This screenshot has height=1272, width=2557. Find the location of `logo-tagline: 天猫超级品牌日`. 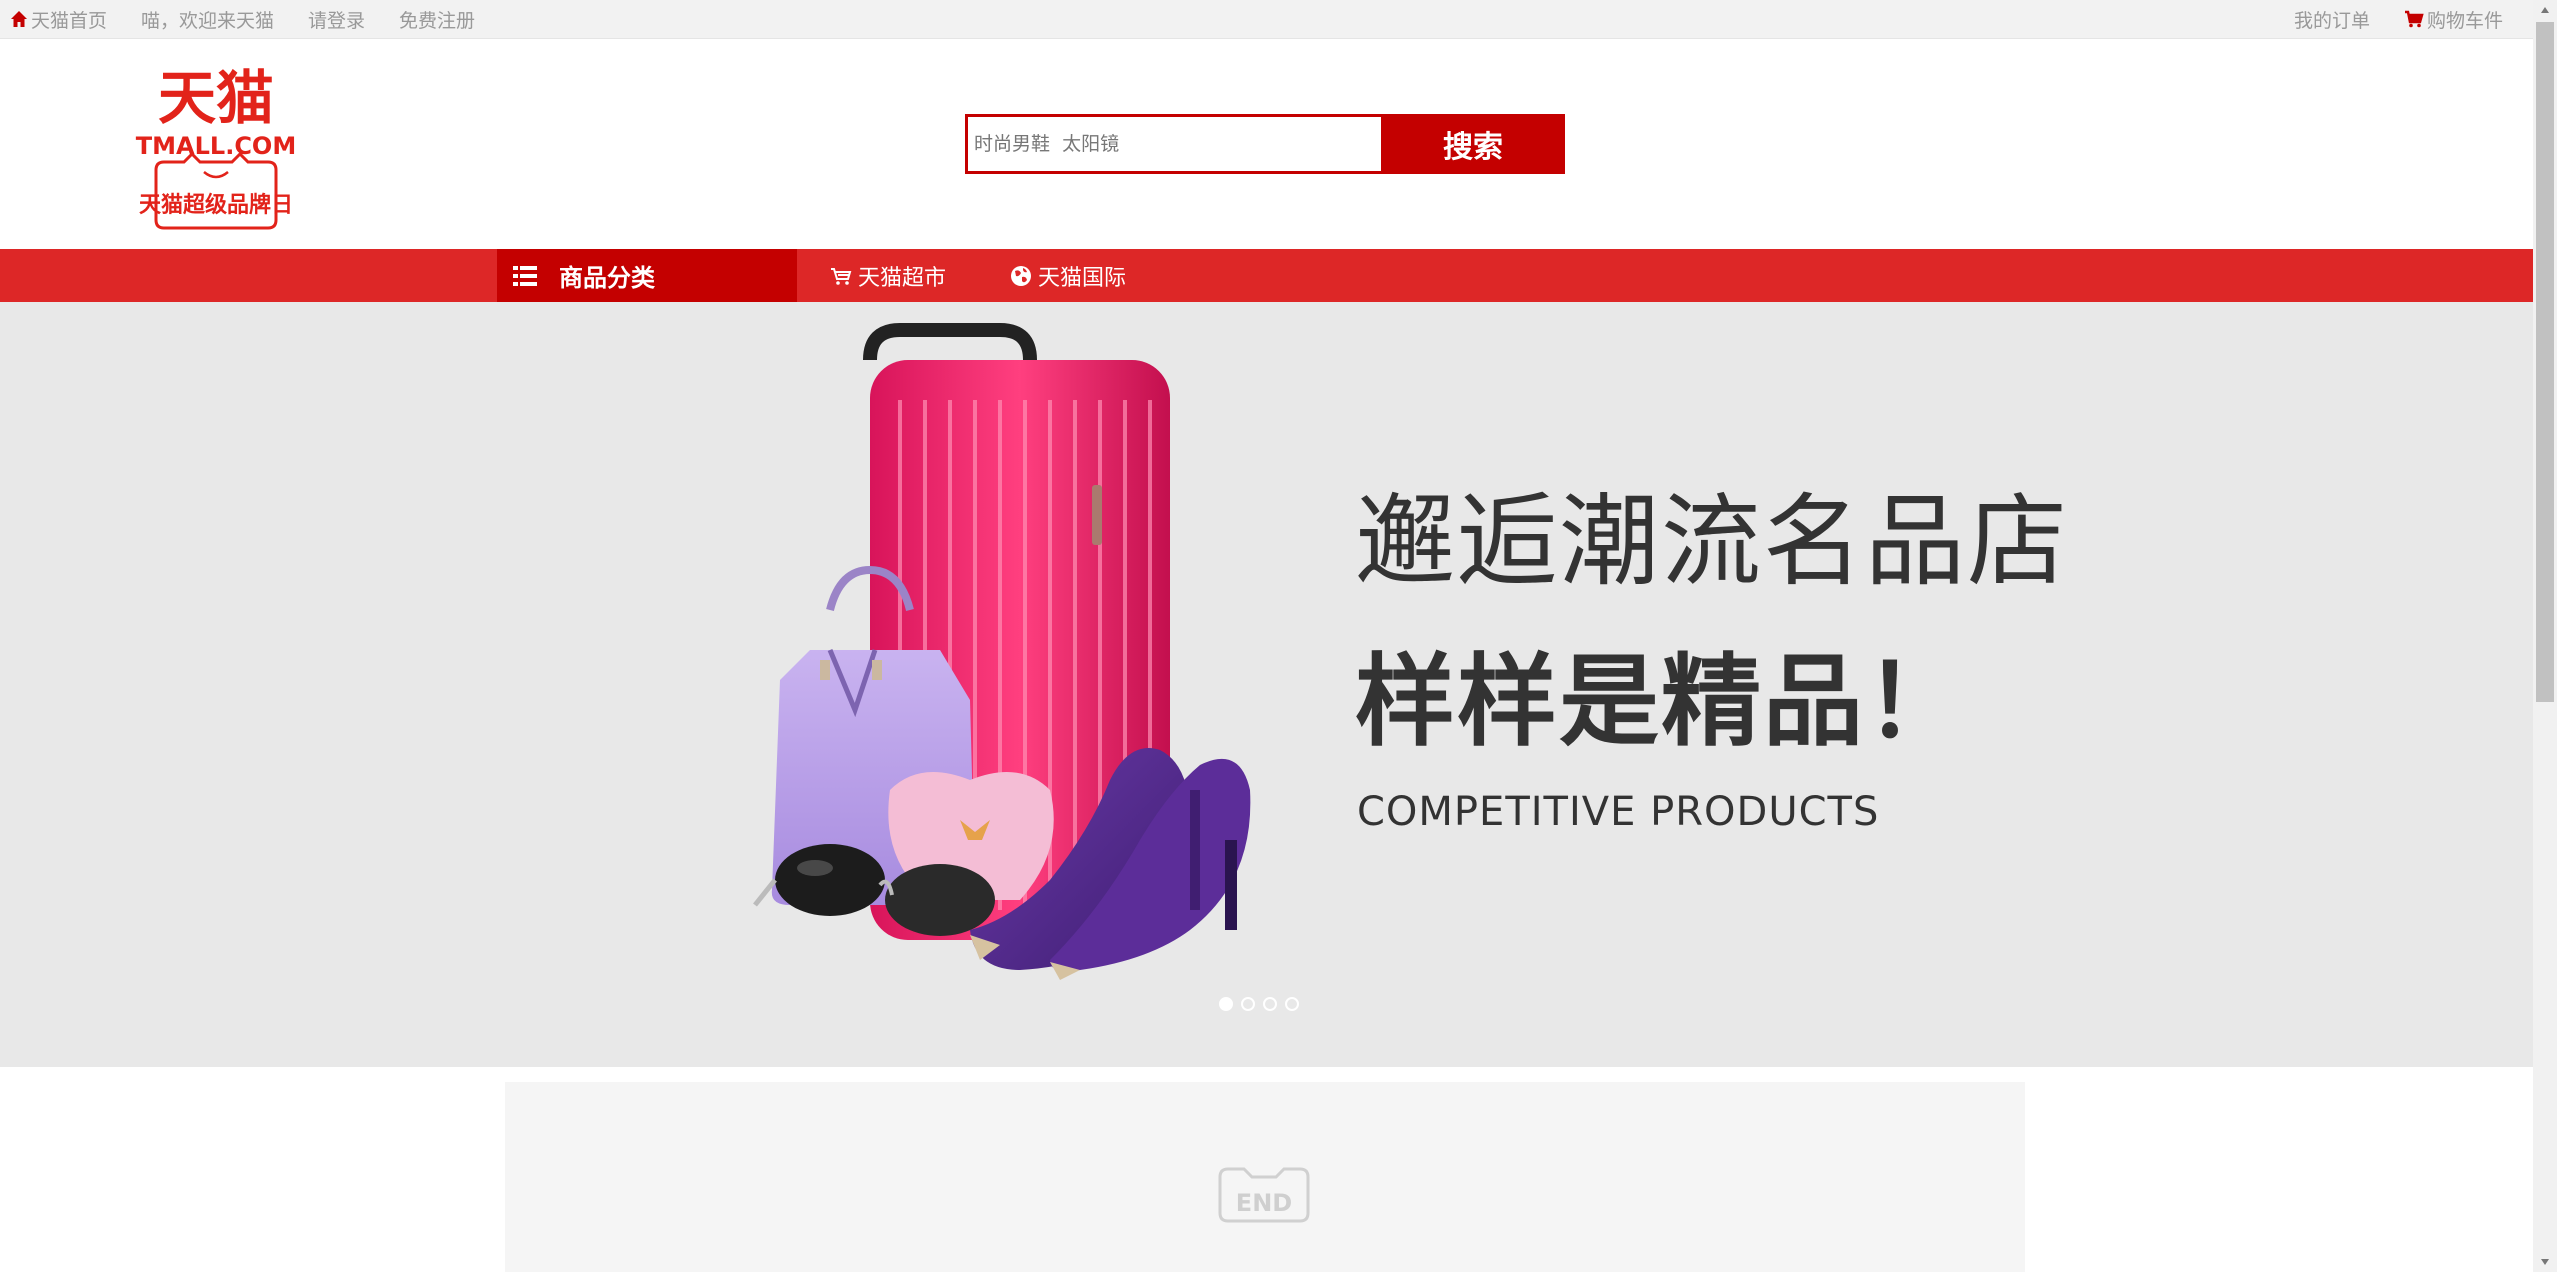

logo-tagline: 天猫超级品牌日 is located at coordinates (216, 205).